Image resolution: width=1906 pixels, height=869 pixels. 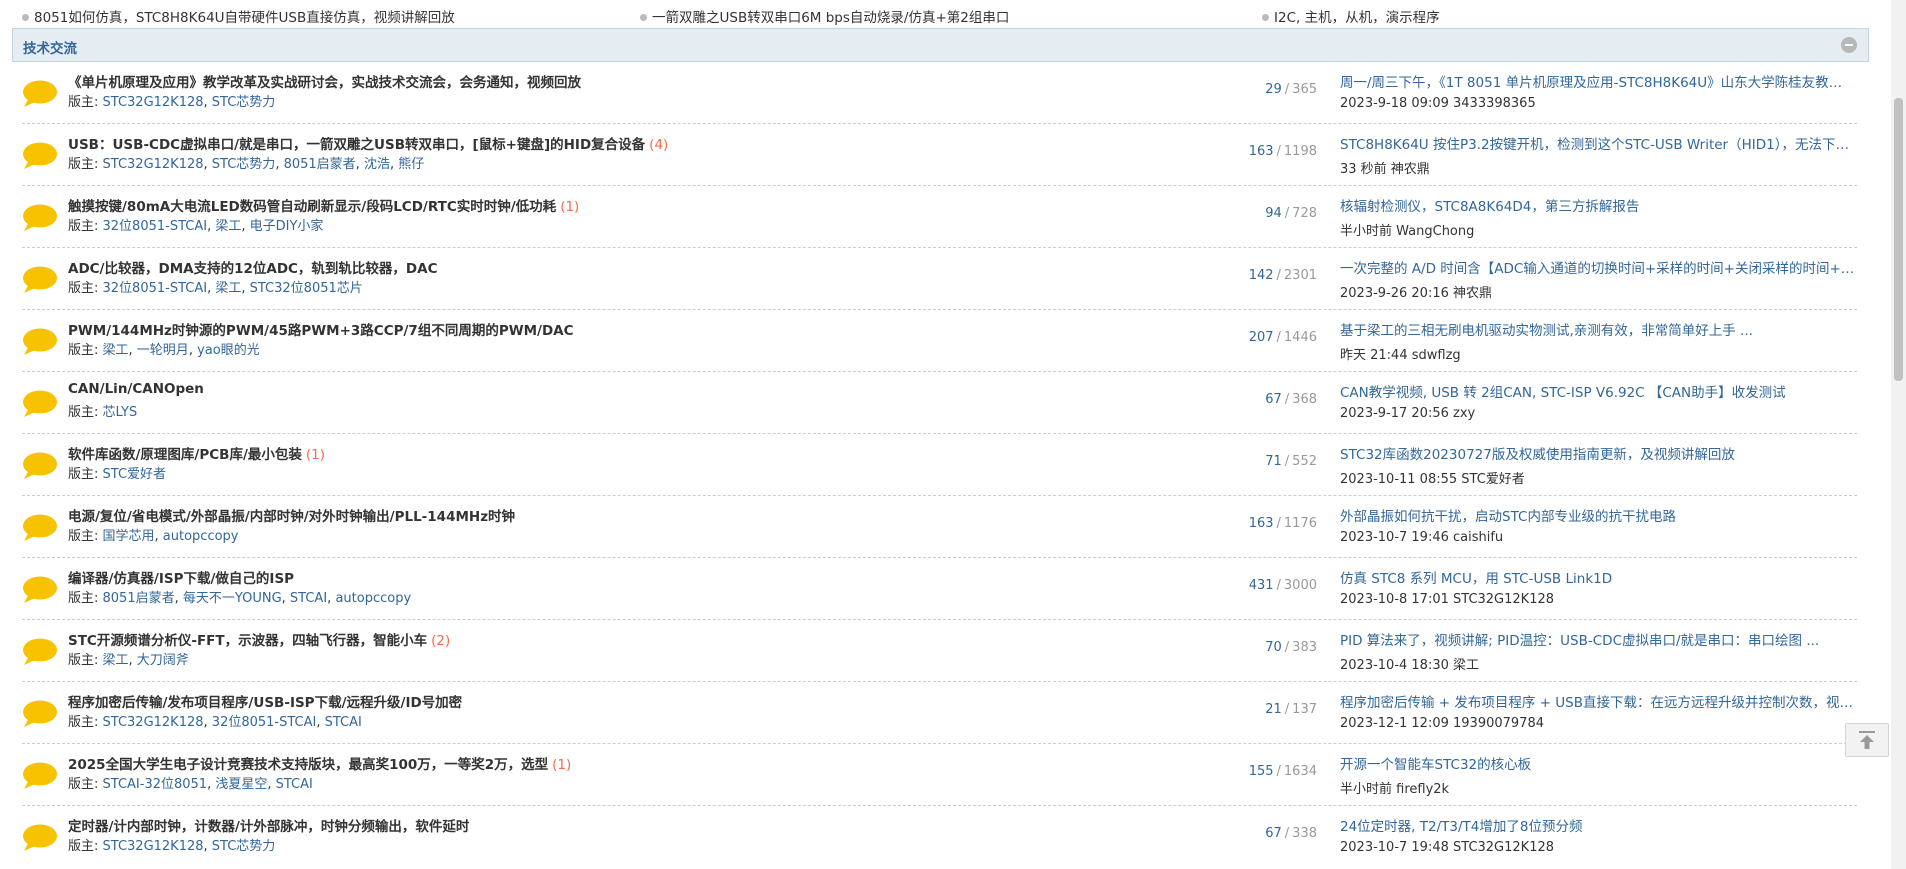 I want to click on category-title: 技术交流, so click(x=50, y=47).